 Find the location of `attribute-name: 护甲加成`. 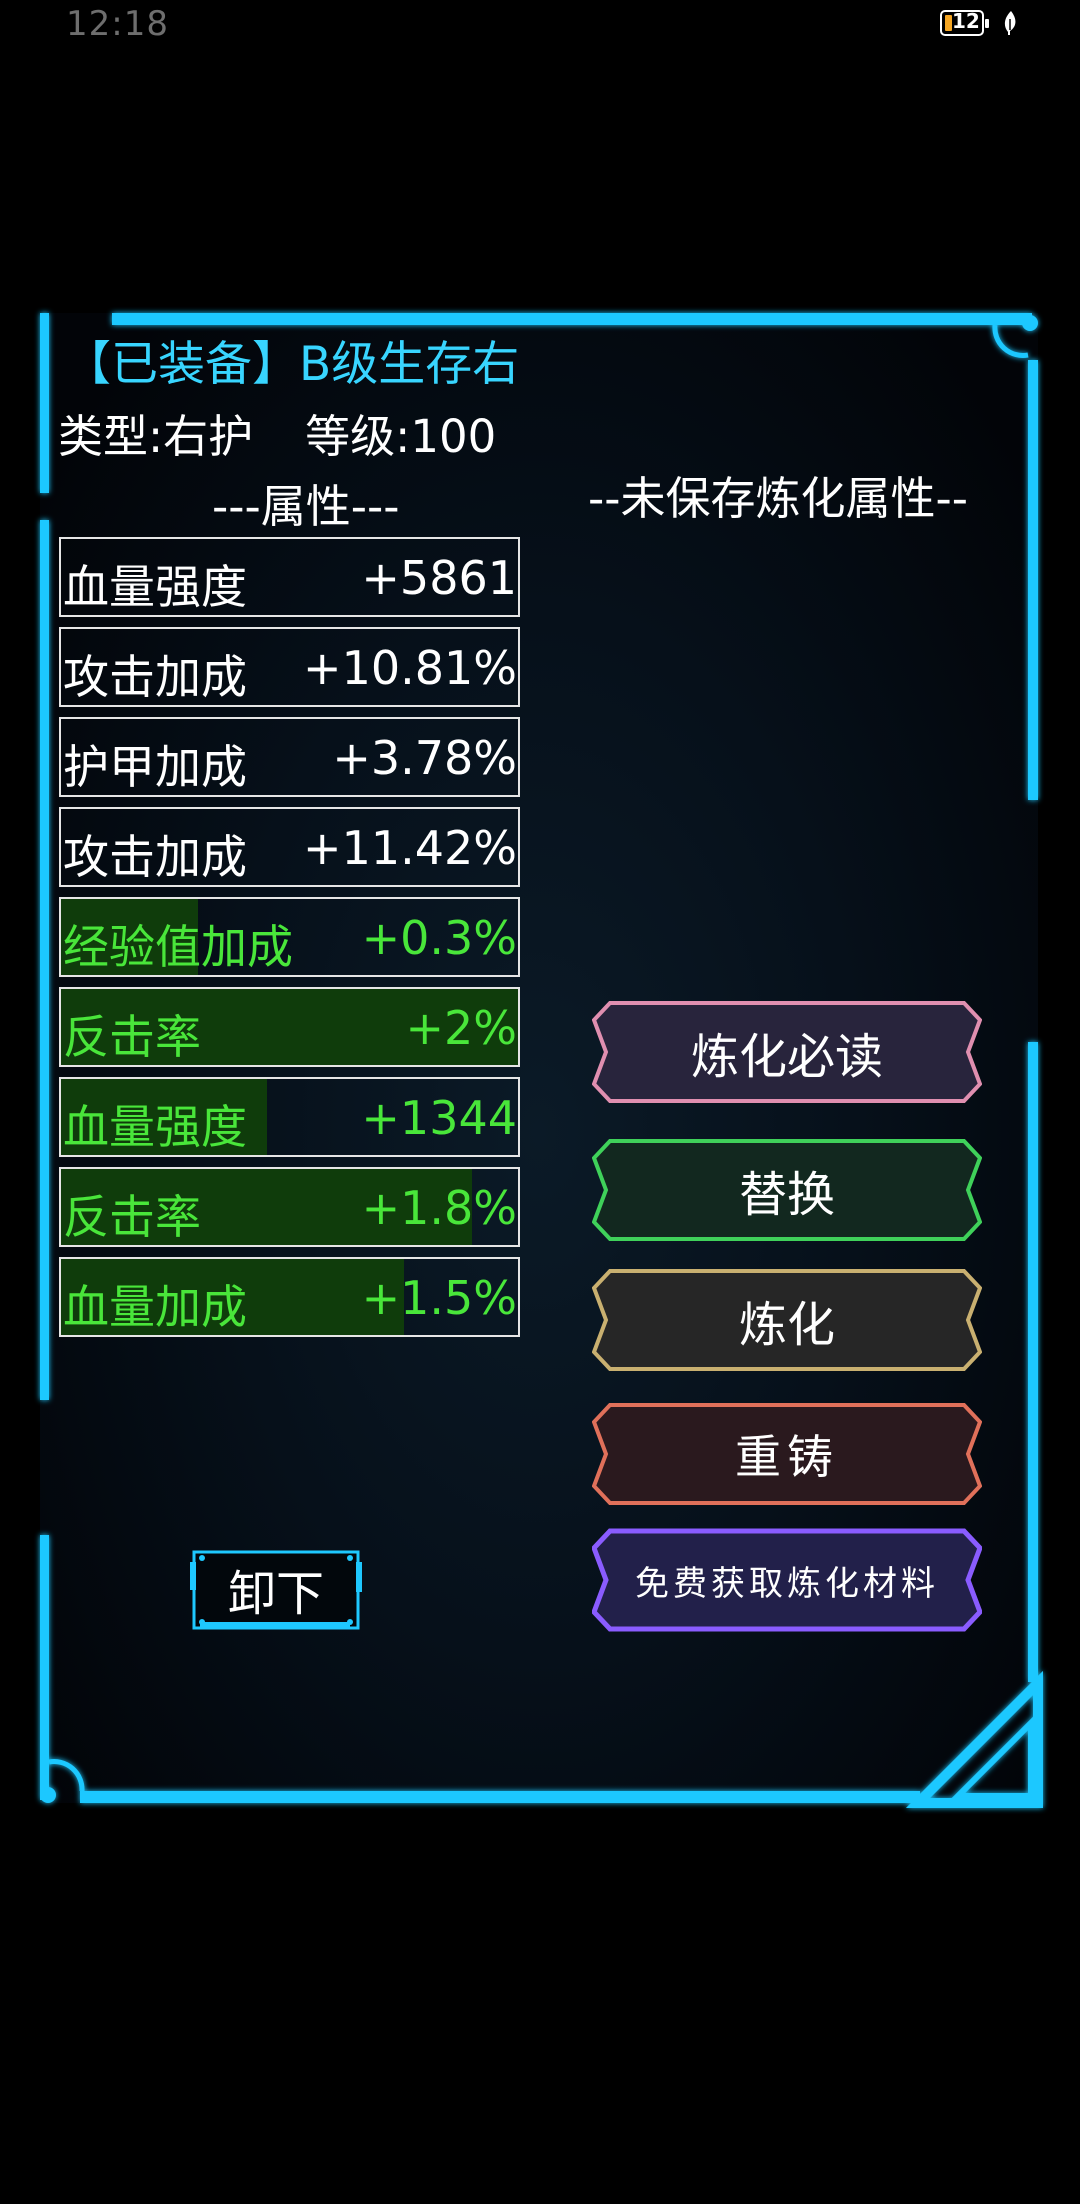

attribute-name: 护甲加成 is located at coordinates (155, 767).